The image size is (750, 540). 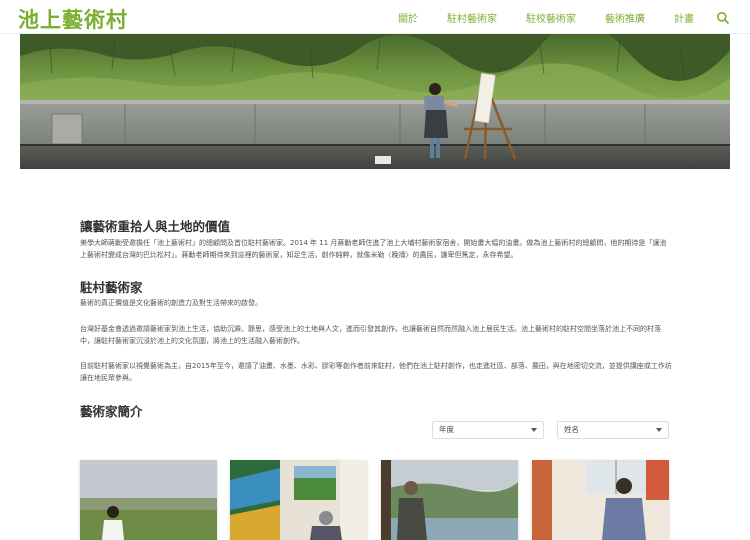 I want to click on name-select: 姓名, so click(x=613, y=430).